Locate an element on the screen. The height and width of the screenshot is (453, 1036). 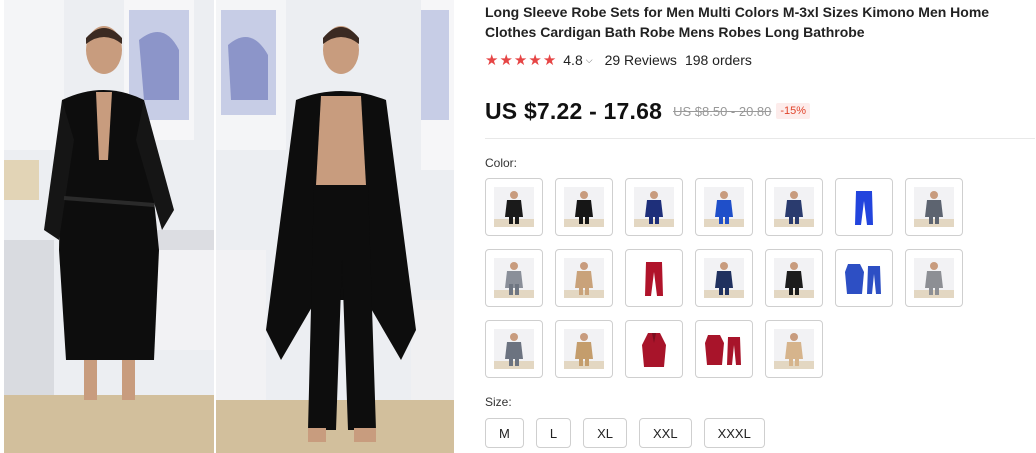
reviews-link: 29 Reviews is located at coordinates (641, 60).